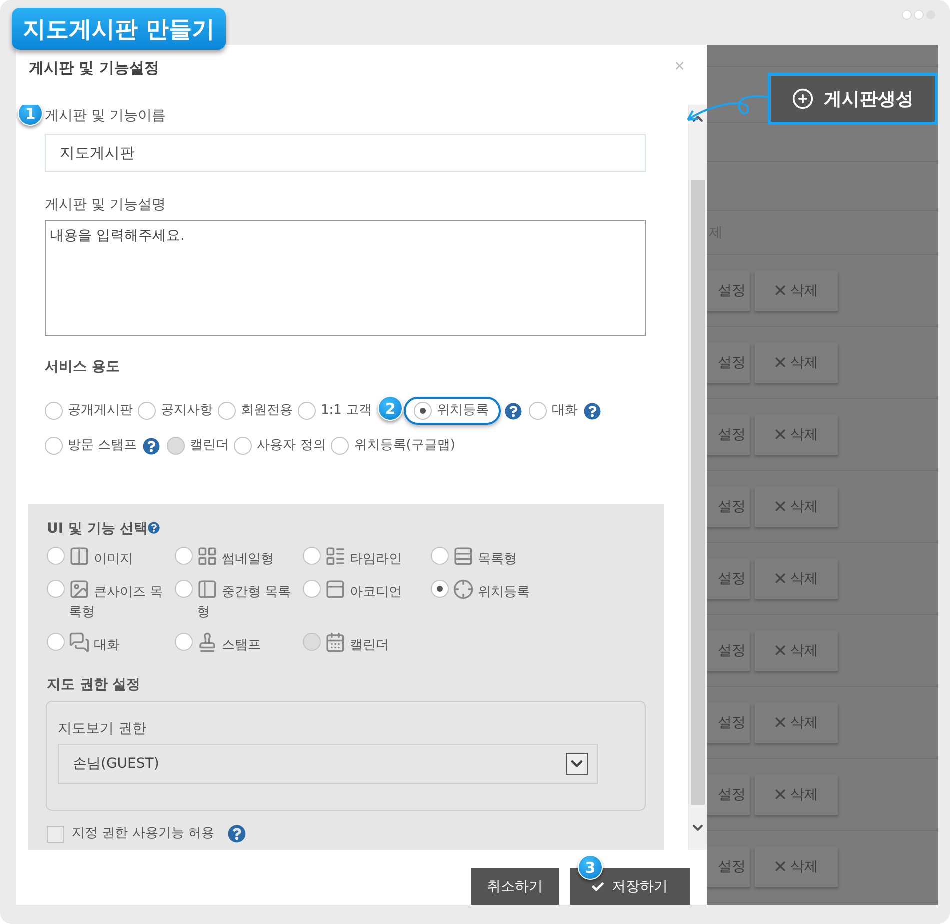 The width and height of the screenshot is (950, 924). I want to click on option-label: 공지사항, so click(187, 411).